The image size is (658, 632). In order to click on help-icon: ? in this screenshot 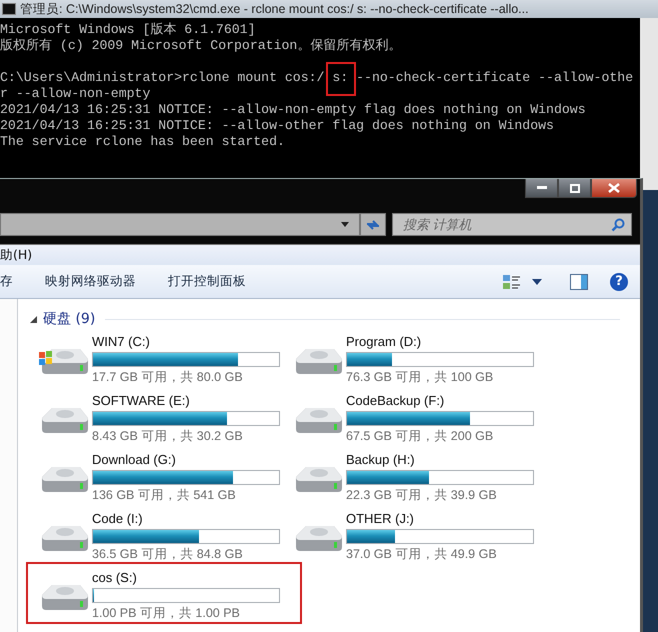, I will do `click(619, 281)`.